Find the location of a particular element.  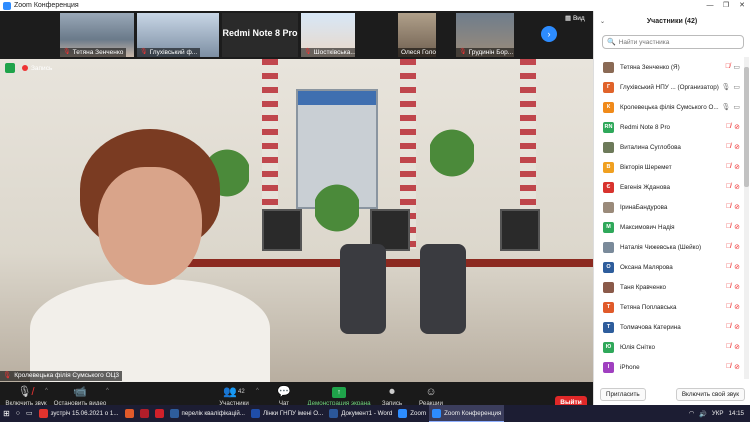

taskbar-app: Zoom Конференция is located at coordinates (467, 413).